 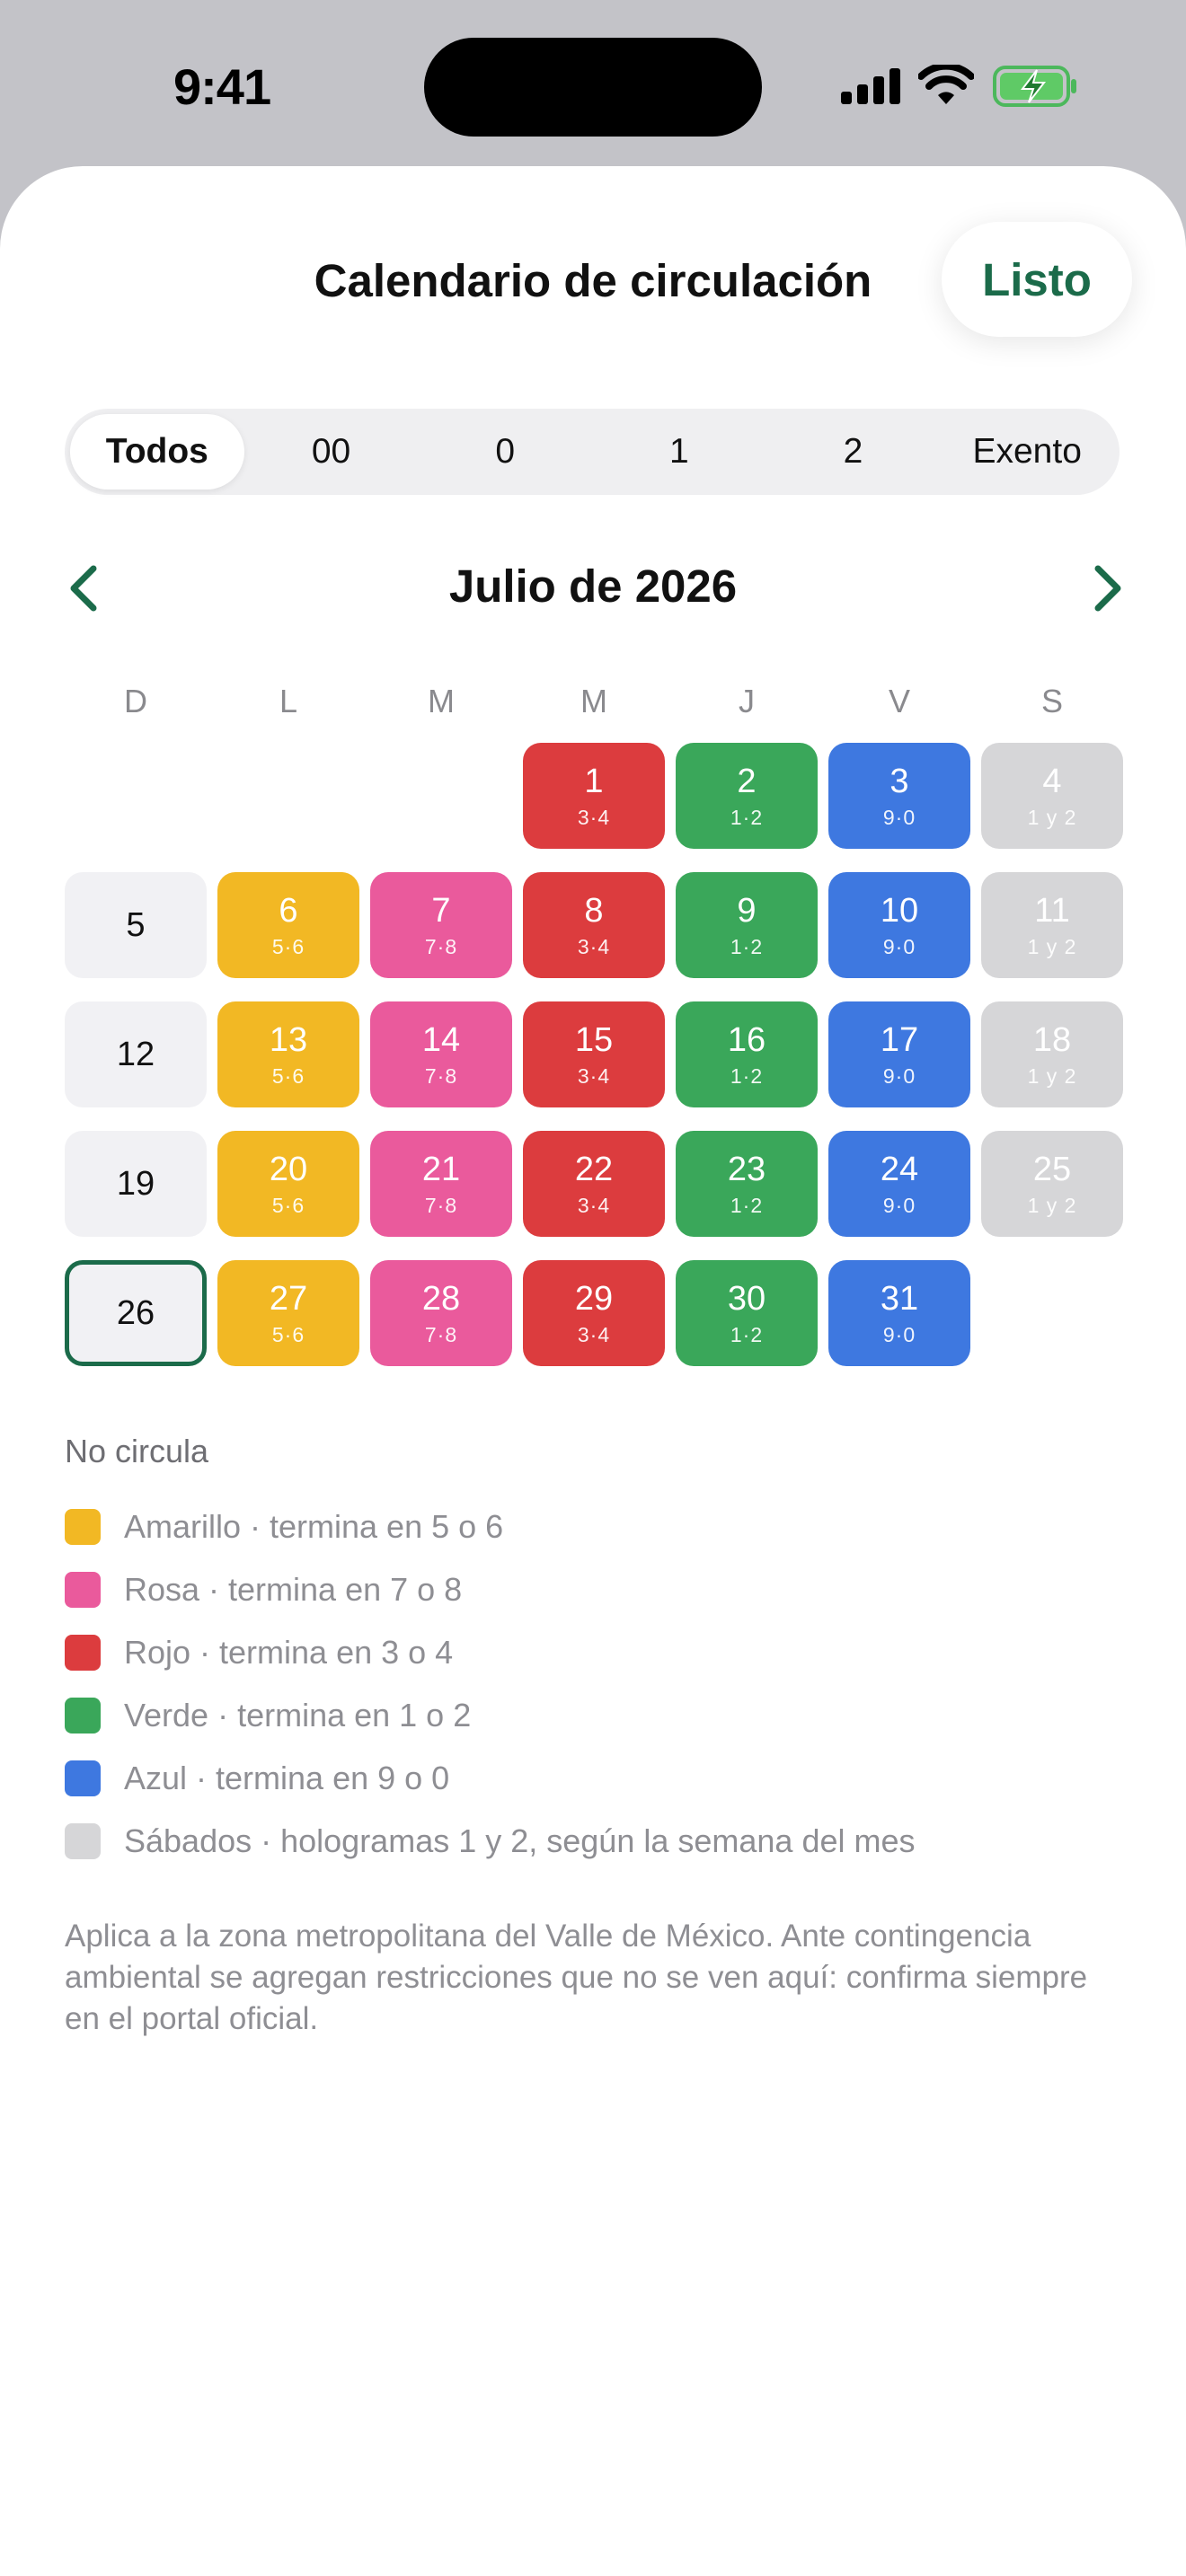 What do you see at coordinates (298, 1715) in the screenshot?
I see `legend-label: Verde · termina en 1 o 2` at bounding box center [298, 1715].